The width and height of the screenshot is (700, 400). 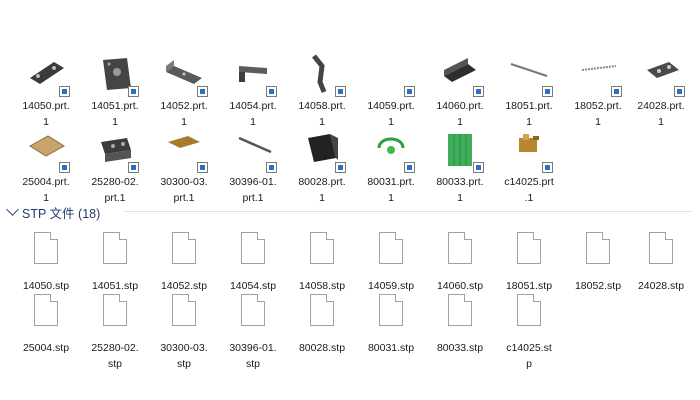 I want to click on file-item: 14059.prt. 1, so click(x=391, y=91).